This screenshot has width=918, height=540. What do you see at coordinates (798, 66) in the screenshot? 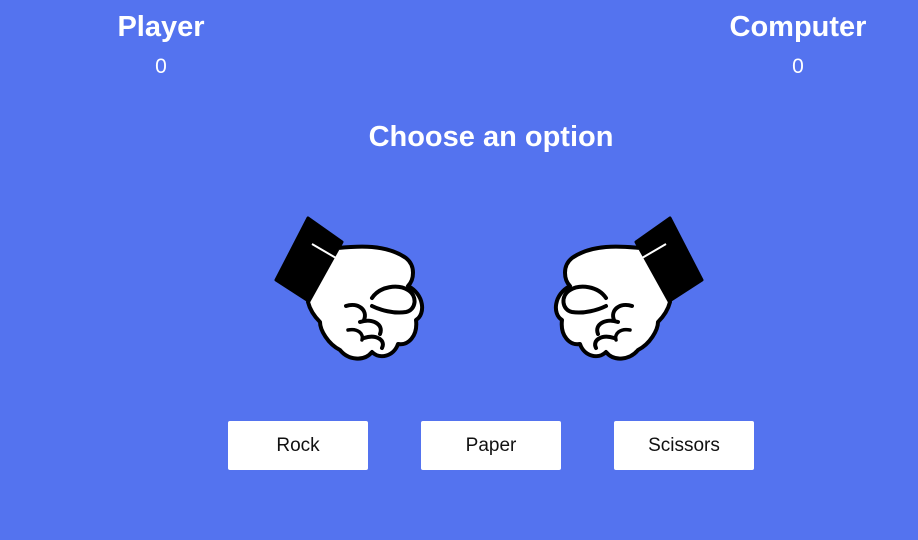
I see `computer-score: 0` at bounding box center [798, 66].